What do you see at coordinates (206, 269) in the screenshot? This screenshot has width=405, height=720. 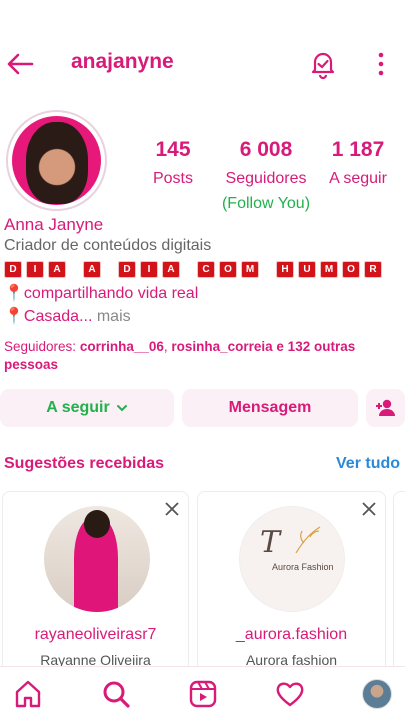 I see `letter-tile: C` at bounding box center [206, 269].